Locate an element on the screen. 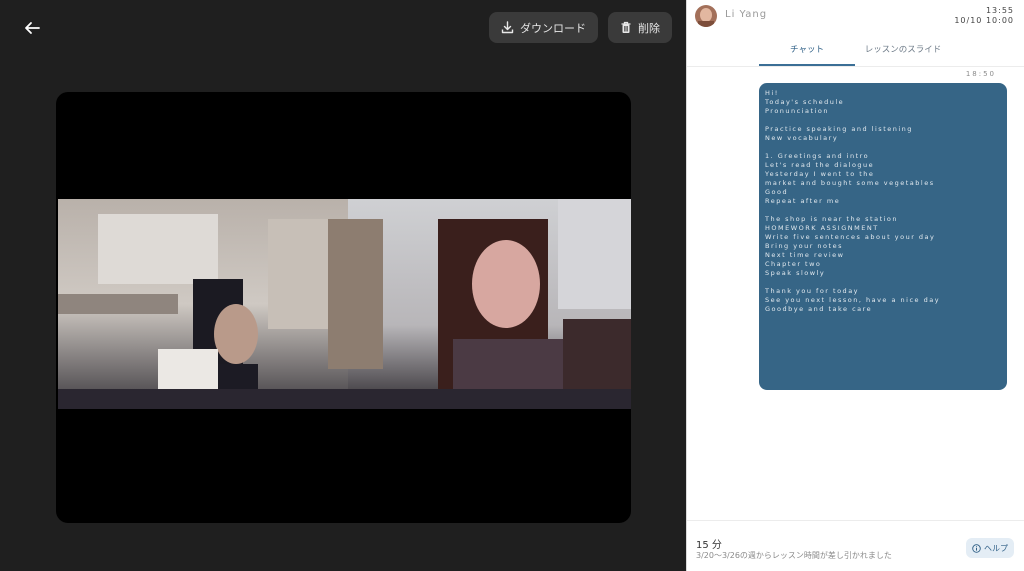  chat-line: market and bought some vegetables is located at coordinates (850, 183).